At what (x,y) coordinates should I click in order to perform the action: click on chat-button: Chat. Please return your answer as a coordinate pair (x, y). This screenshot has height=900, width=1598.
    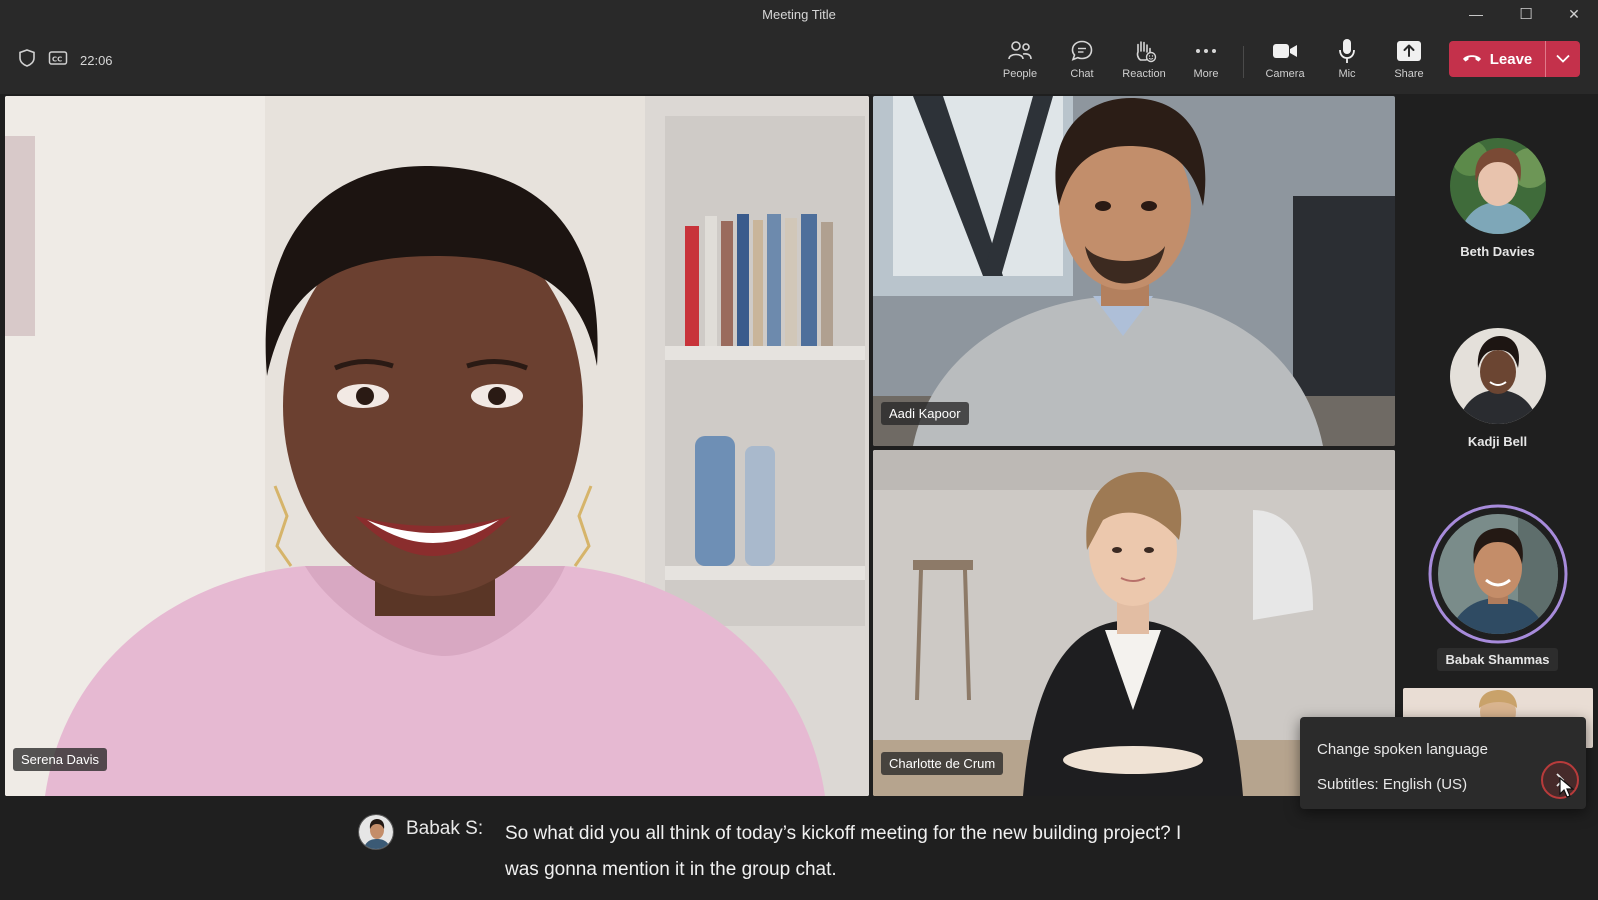
    Looking at the image, I should click on (1082, 62).